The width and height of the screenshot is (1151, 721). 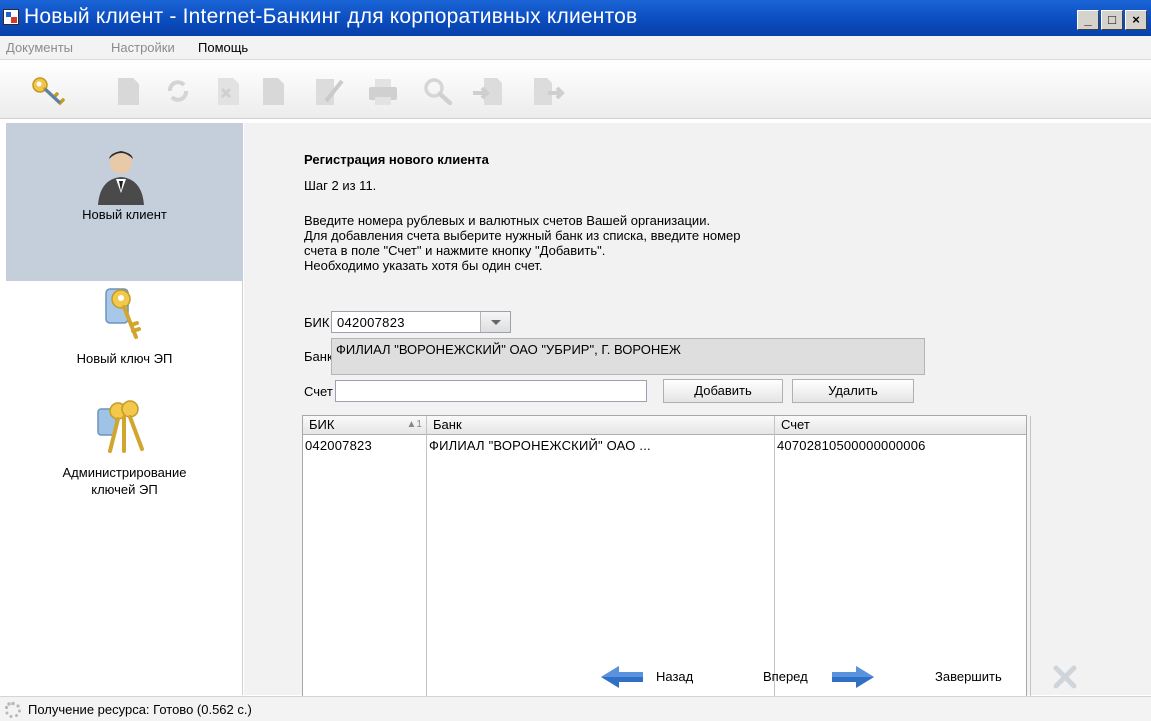 I want to click on step-indicator: Шаг 2 из 11., so click(x=340, y=185).